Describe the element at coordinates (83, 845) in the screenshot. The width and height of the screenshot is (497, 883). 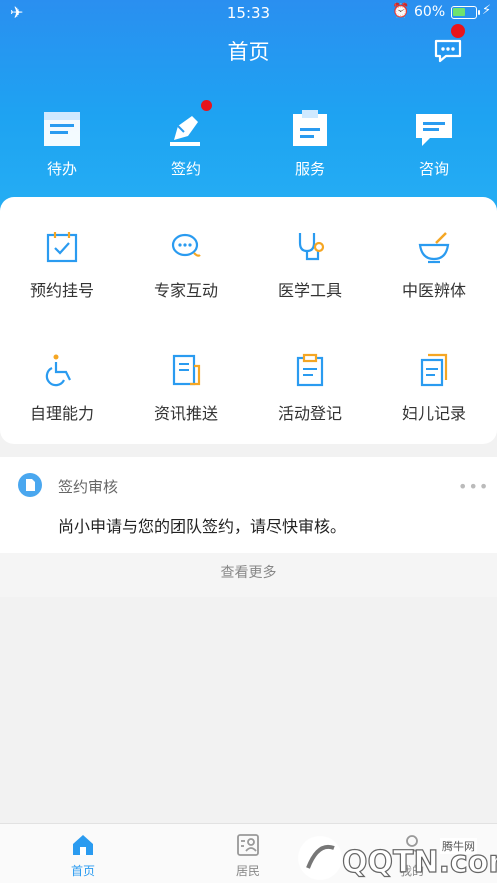
I see `home-icon` at that location.